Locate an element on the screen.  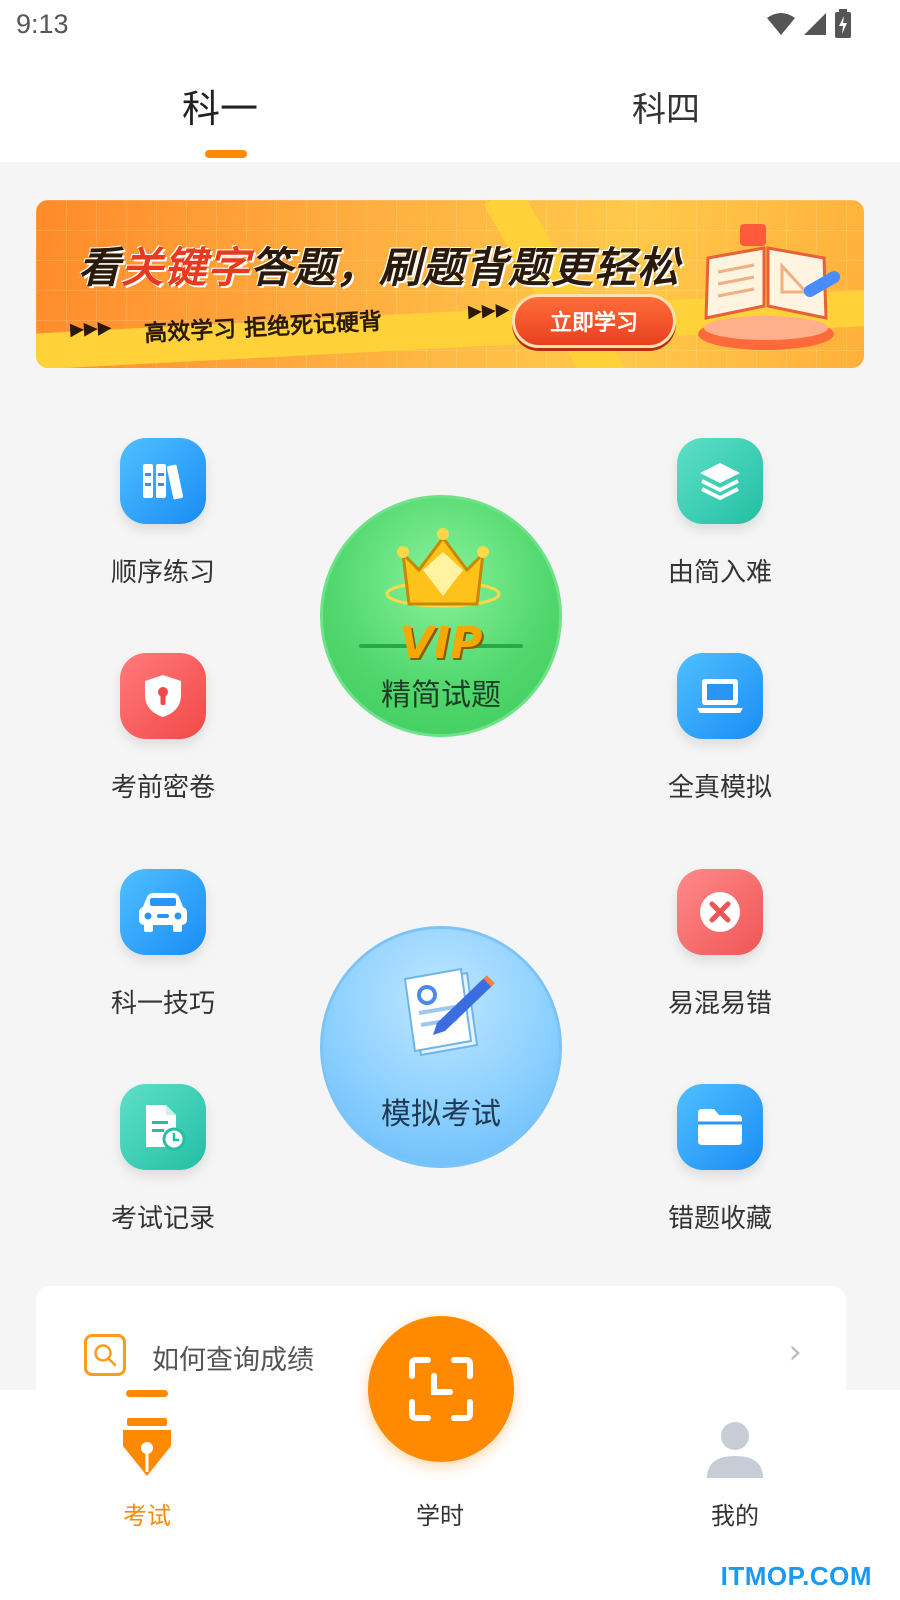
chevron-right-icon: › is located at coordinates (795, 1352).